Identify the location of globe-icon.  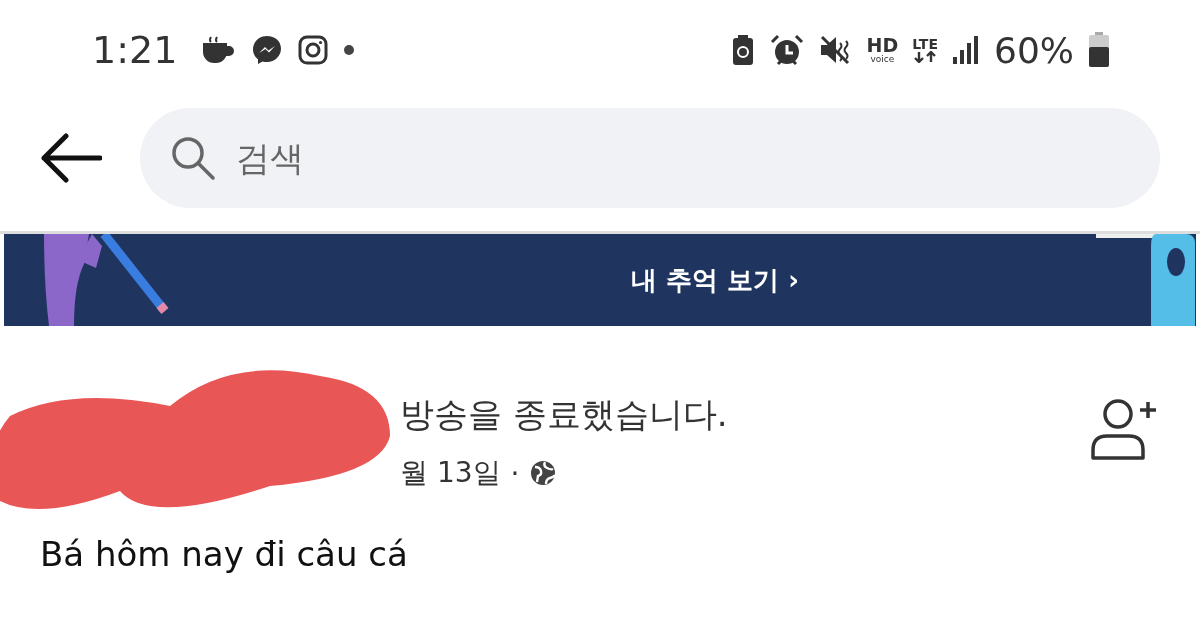
(543, 473).